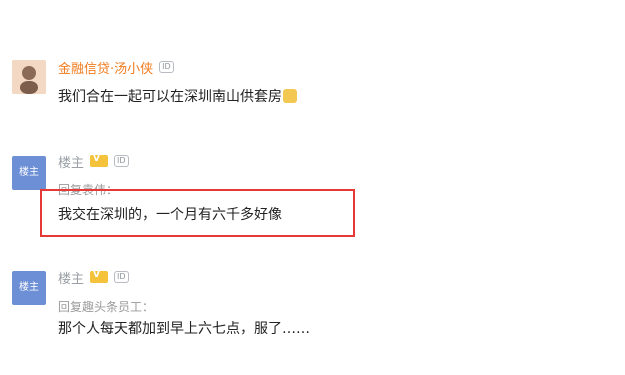 The image size is (625, 375). I want to click on user-avatar, so click(29, 77).